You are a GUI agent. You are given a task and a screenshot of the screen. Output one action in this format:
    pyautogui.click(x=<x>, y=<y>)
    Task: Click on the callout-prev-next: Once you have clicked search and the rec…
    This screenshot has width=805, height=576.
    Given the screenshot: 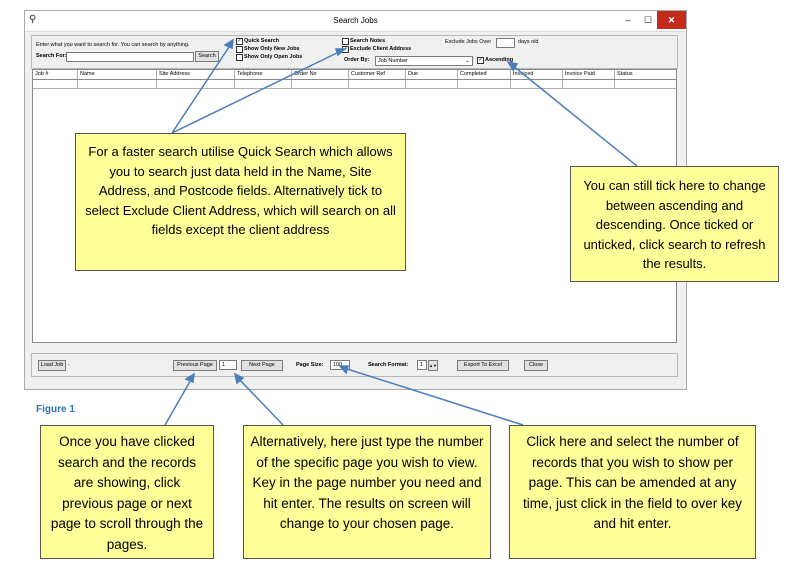 What is the action you would take?
    pyautogui.click(x=127, y=492)
    